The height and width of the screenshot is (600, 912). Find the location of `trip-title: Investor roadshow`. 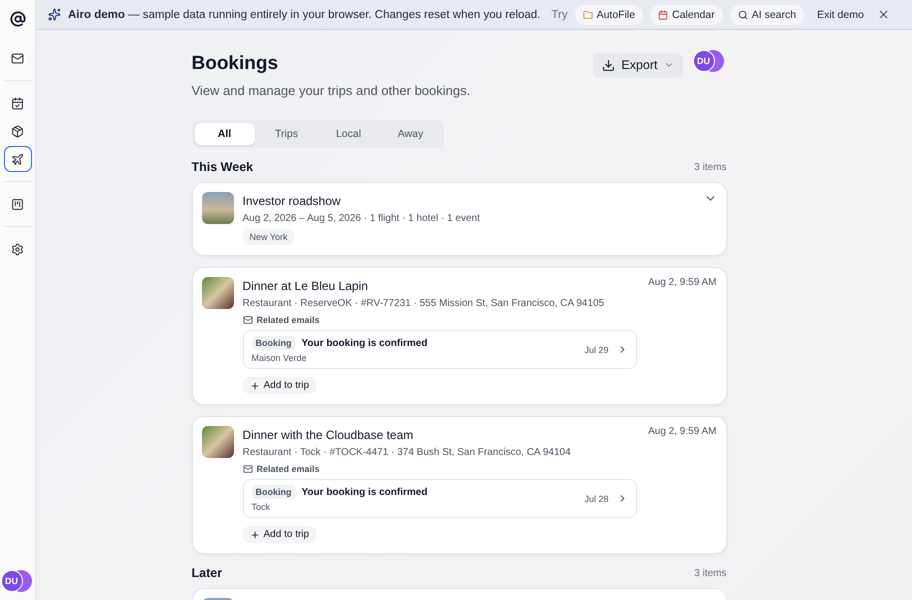

trip-title: Investor roadshow is located at coordinates (291, 201).